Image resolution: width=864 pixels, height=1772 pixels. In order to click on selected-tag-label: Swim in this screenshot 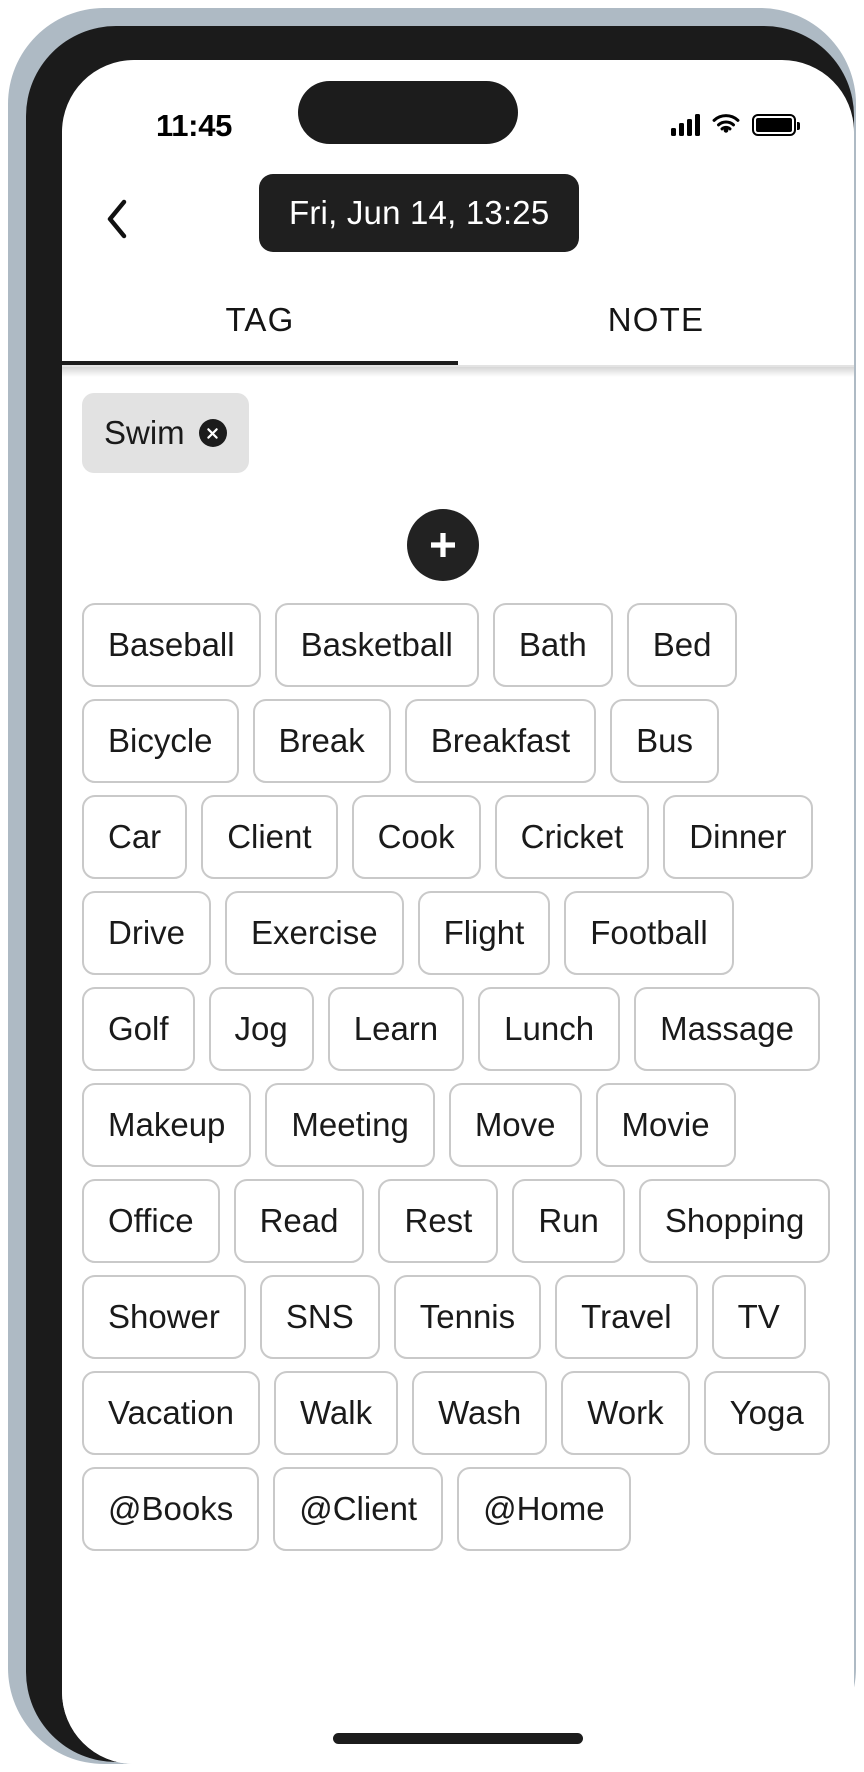, I will do `click(144, 432)`.